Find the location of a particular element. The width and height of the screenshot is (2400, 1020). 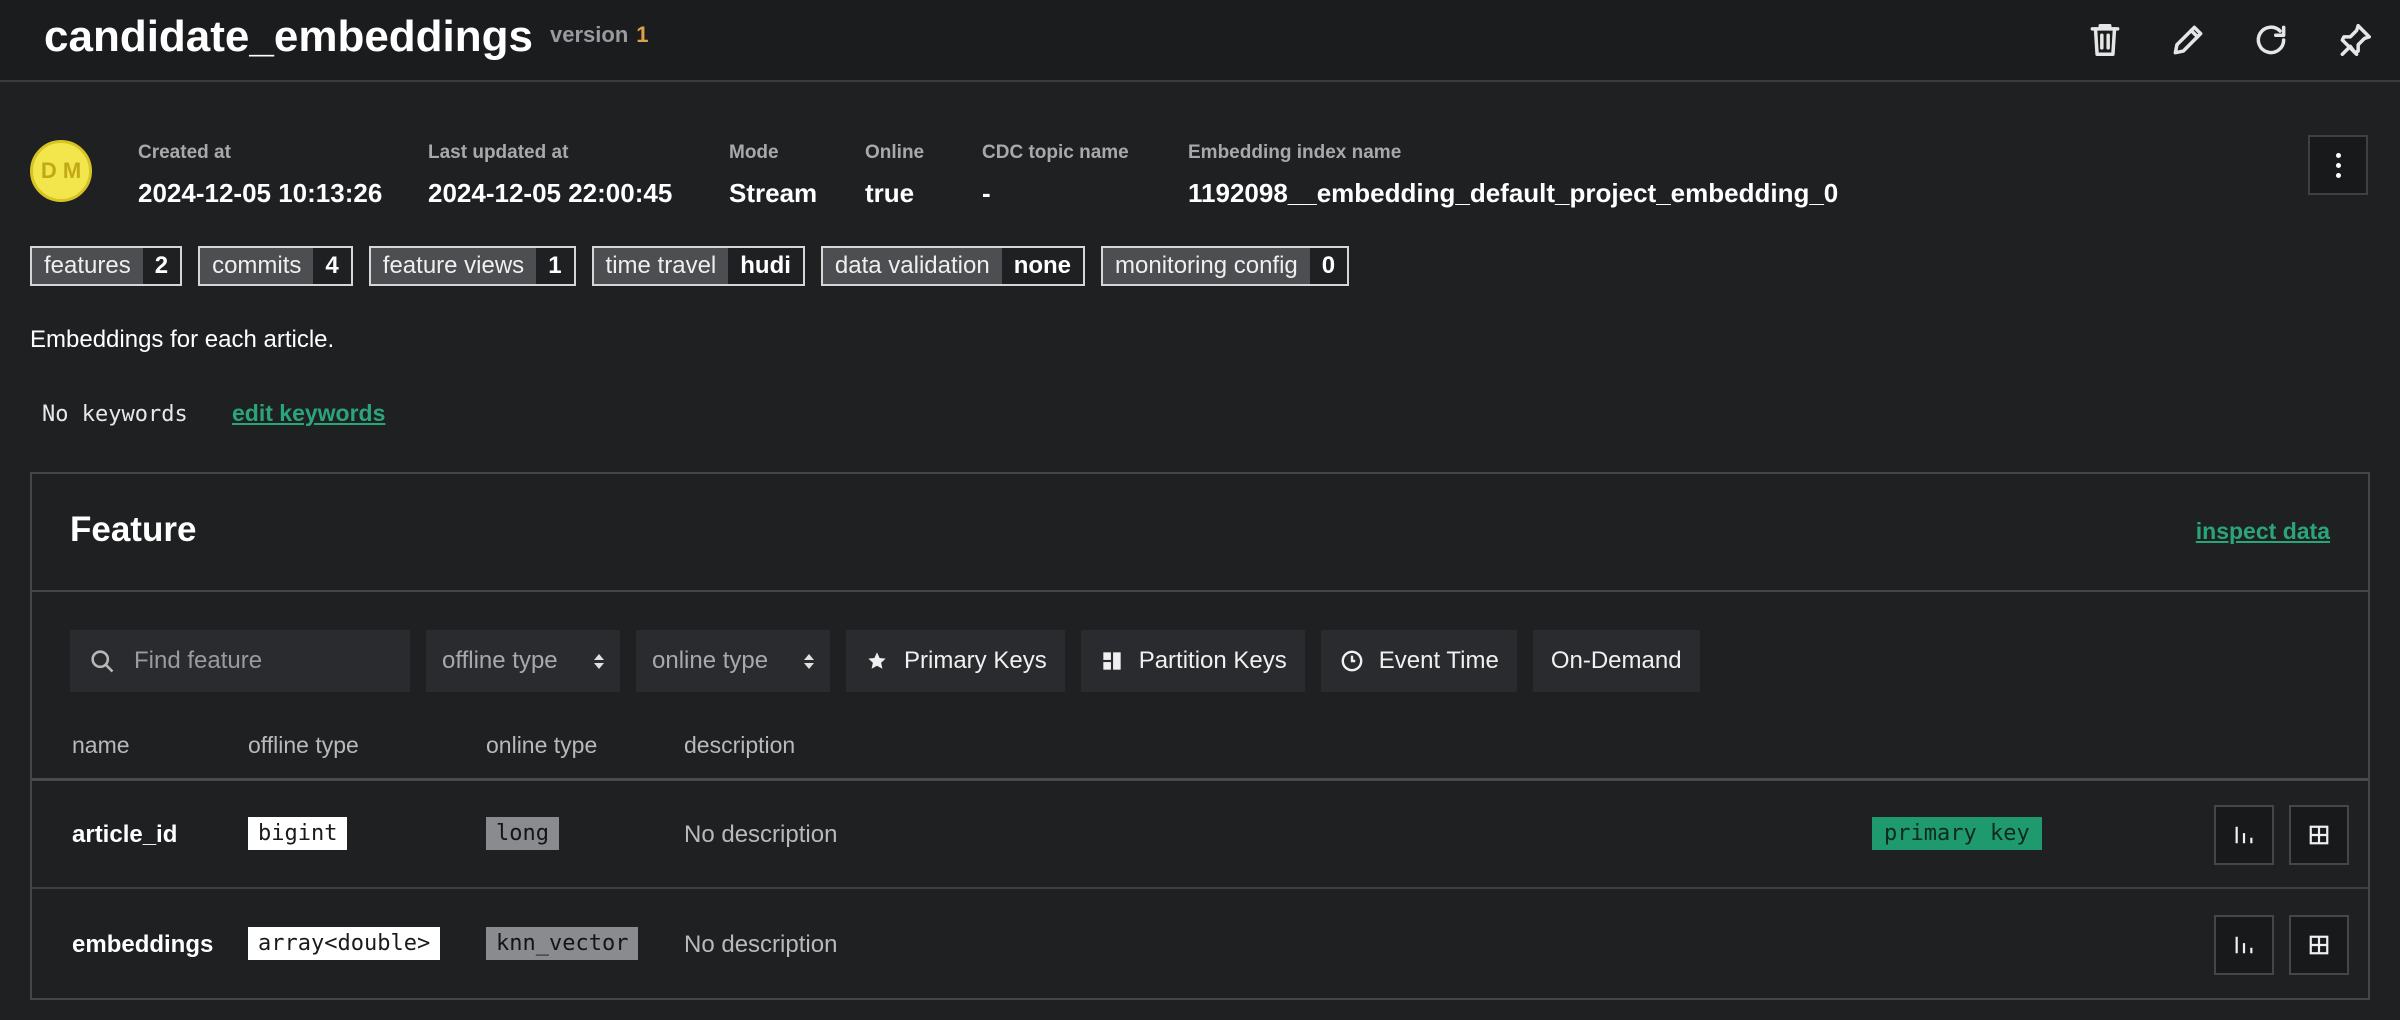

meta-value: true is located at coordinates (890, 193).